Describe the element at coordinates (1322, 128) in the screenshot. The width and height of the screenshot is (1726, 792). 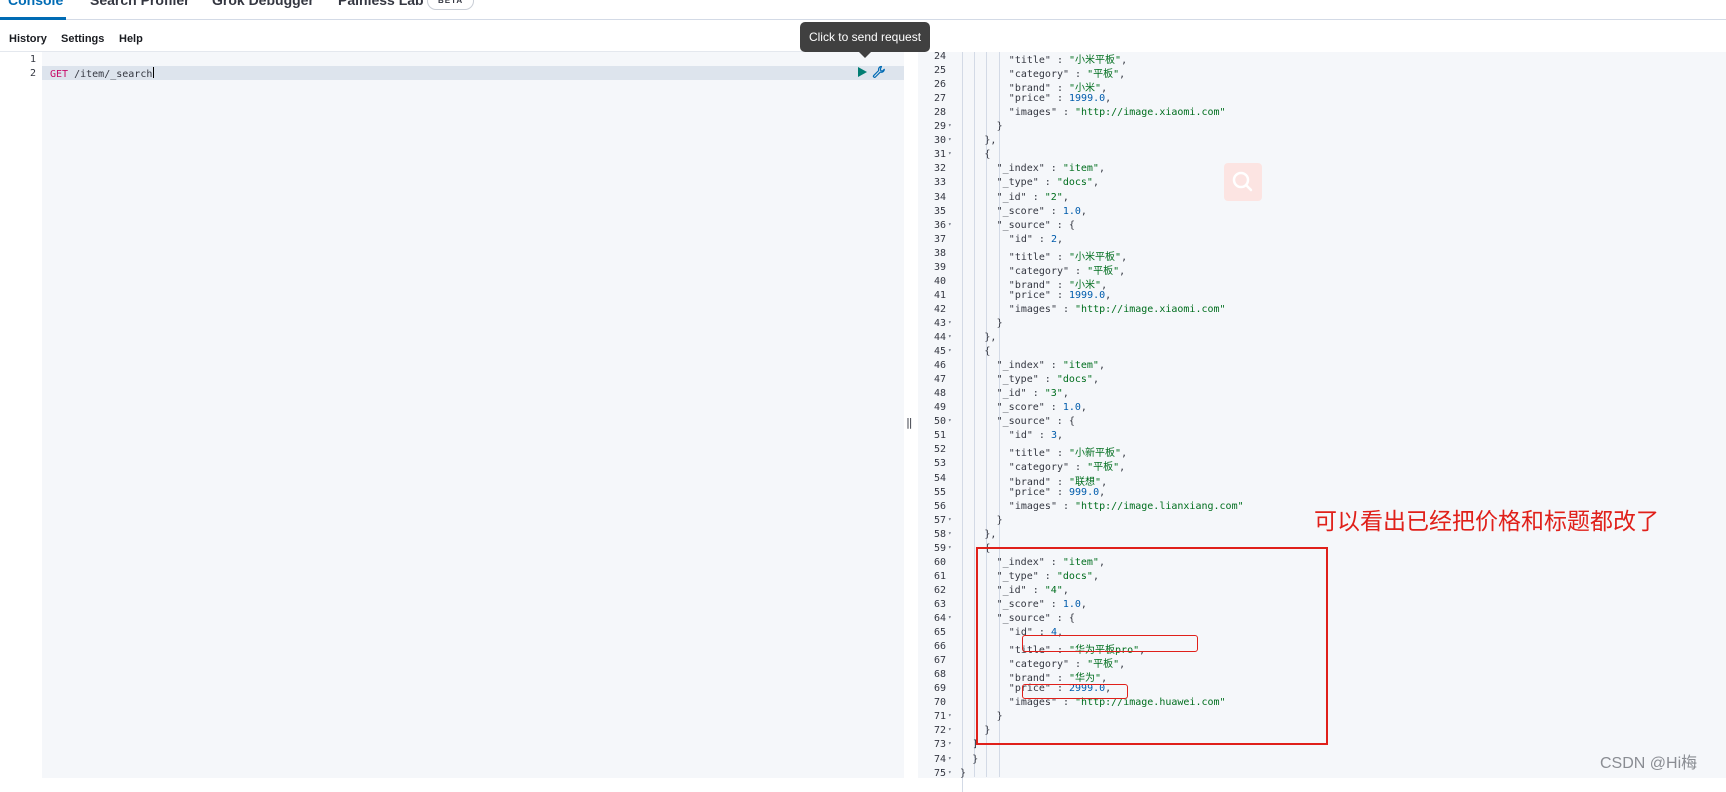
I see `response-line: 29 ▾}` at that location.